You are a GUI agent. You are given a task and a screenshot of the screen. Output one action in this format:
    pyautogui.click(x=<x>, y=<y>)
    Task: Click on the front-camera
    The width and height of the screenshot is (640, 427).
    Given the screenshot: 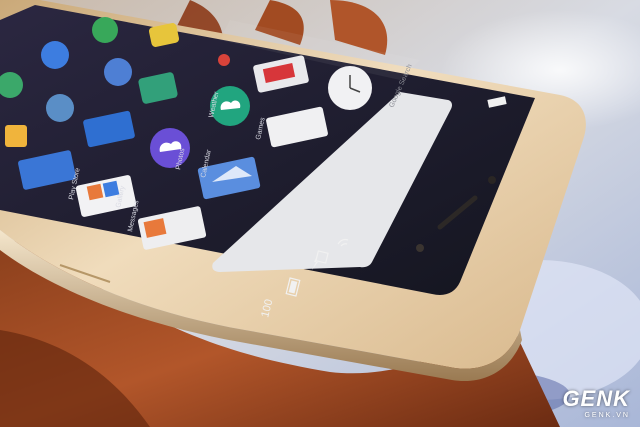 What is the action you would take?
    pyautogui.click(x=492, y=180)
    